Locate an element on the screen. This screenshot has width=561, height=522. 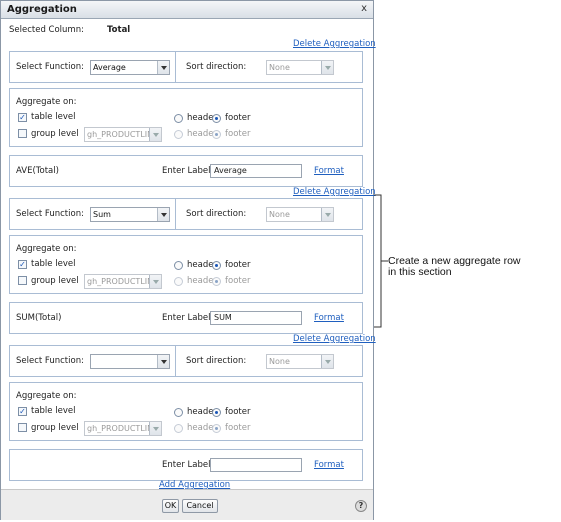
group-level-select-1: gh_PRODUCTLIN is located at coordinates (123, 134).